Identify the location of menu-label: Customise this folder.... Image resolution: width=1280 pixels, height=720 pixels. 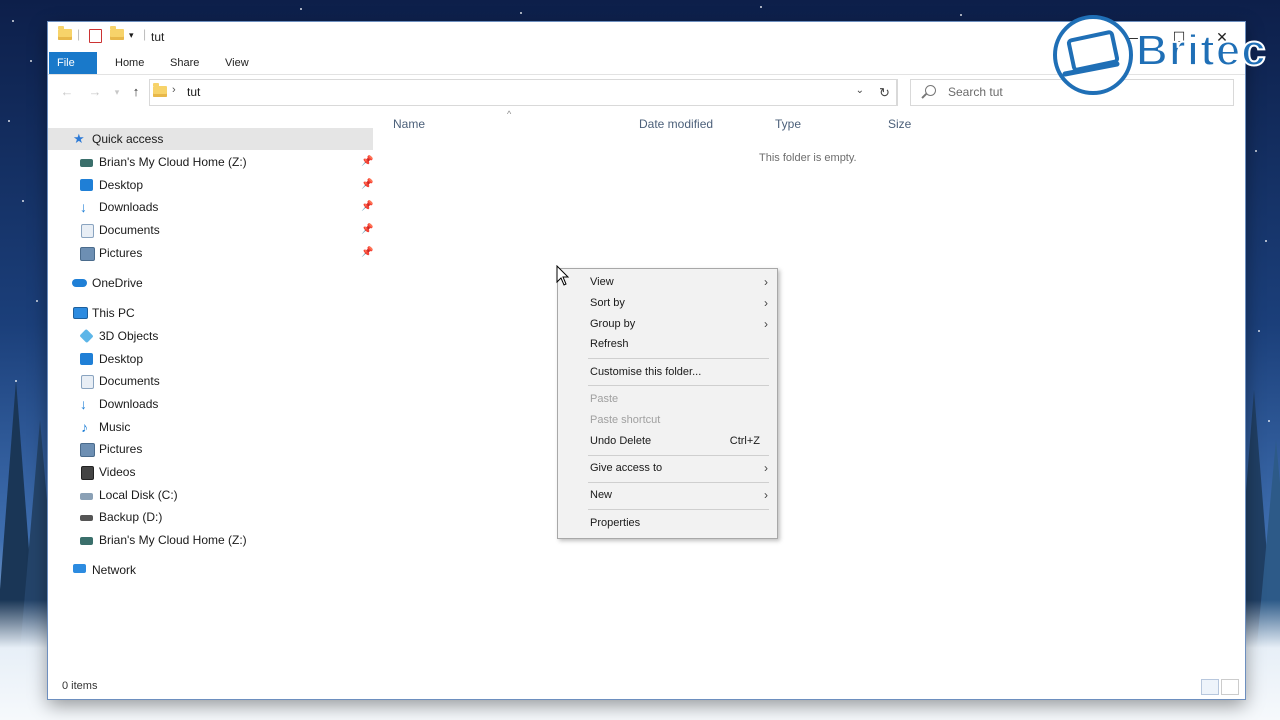
(646, 372).